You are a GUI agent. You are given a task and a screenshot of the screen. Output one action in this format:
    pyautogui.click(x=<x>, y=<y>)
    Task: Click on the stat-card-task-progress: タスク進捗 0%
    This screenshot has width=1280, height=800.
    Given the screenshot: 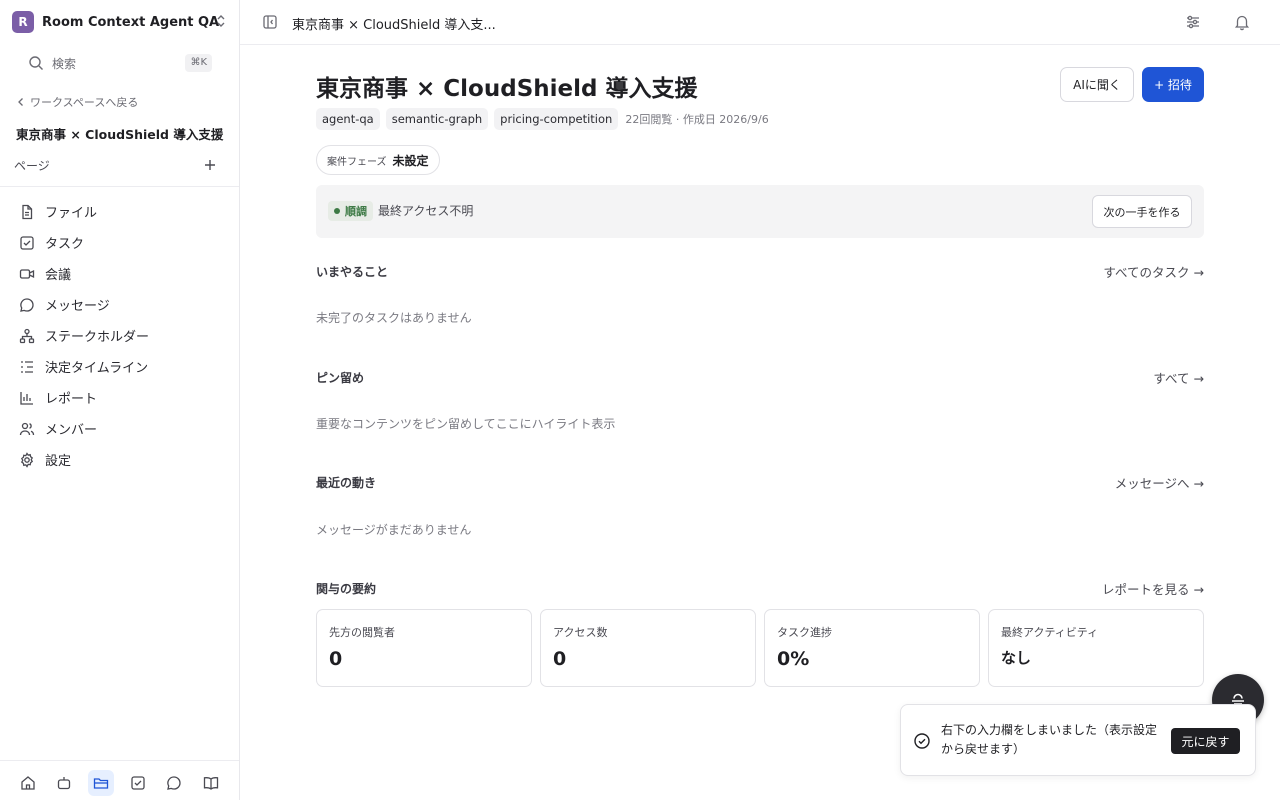 What is the action you would take?
    pyautogui.click(x=872, y=648)
    